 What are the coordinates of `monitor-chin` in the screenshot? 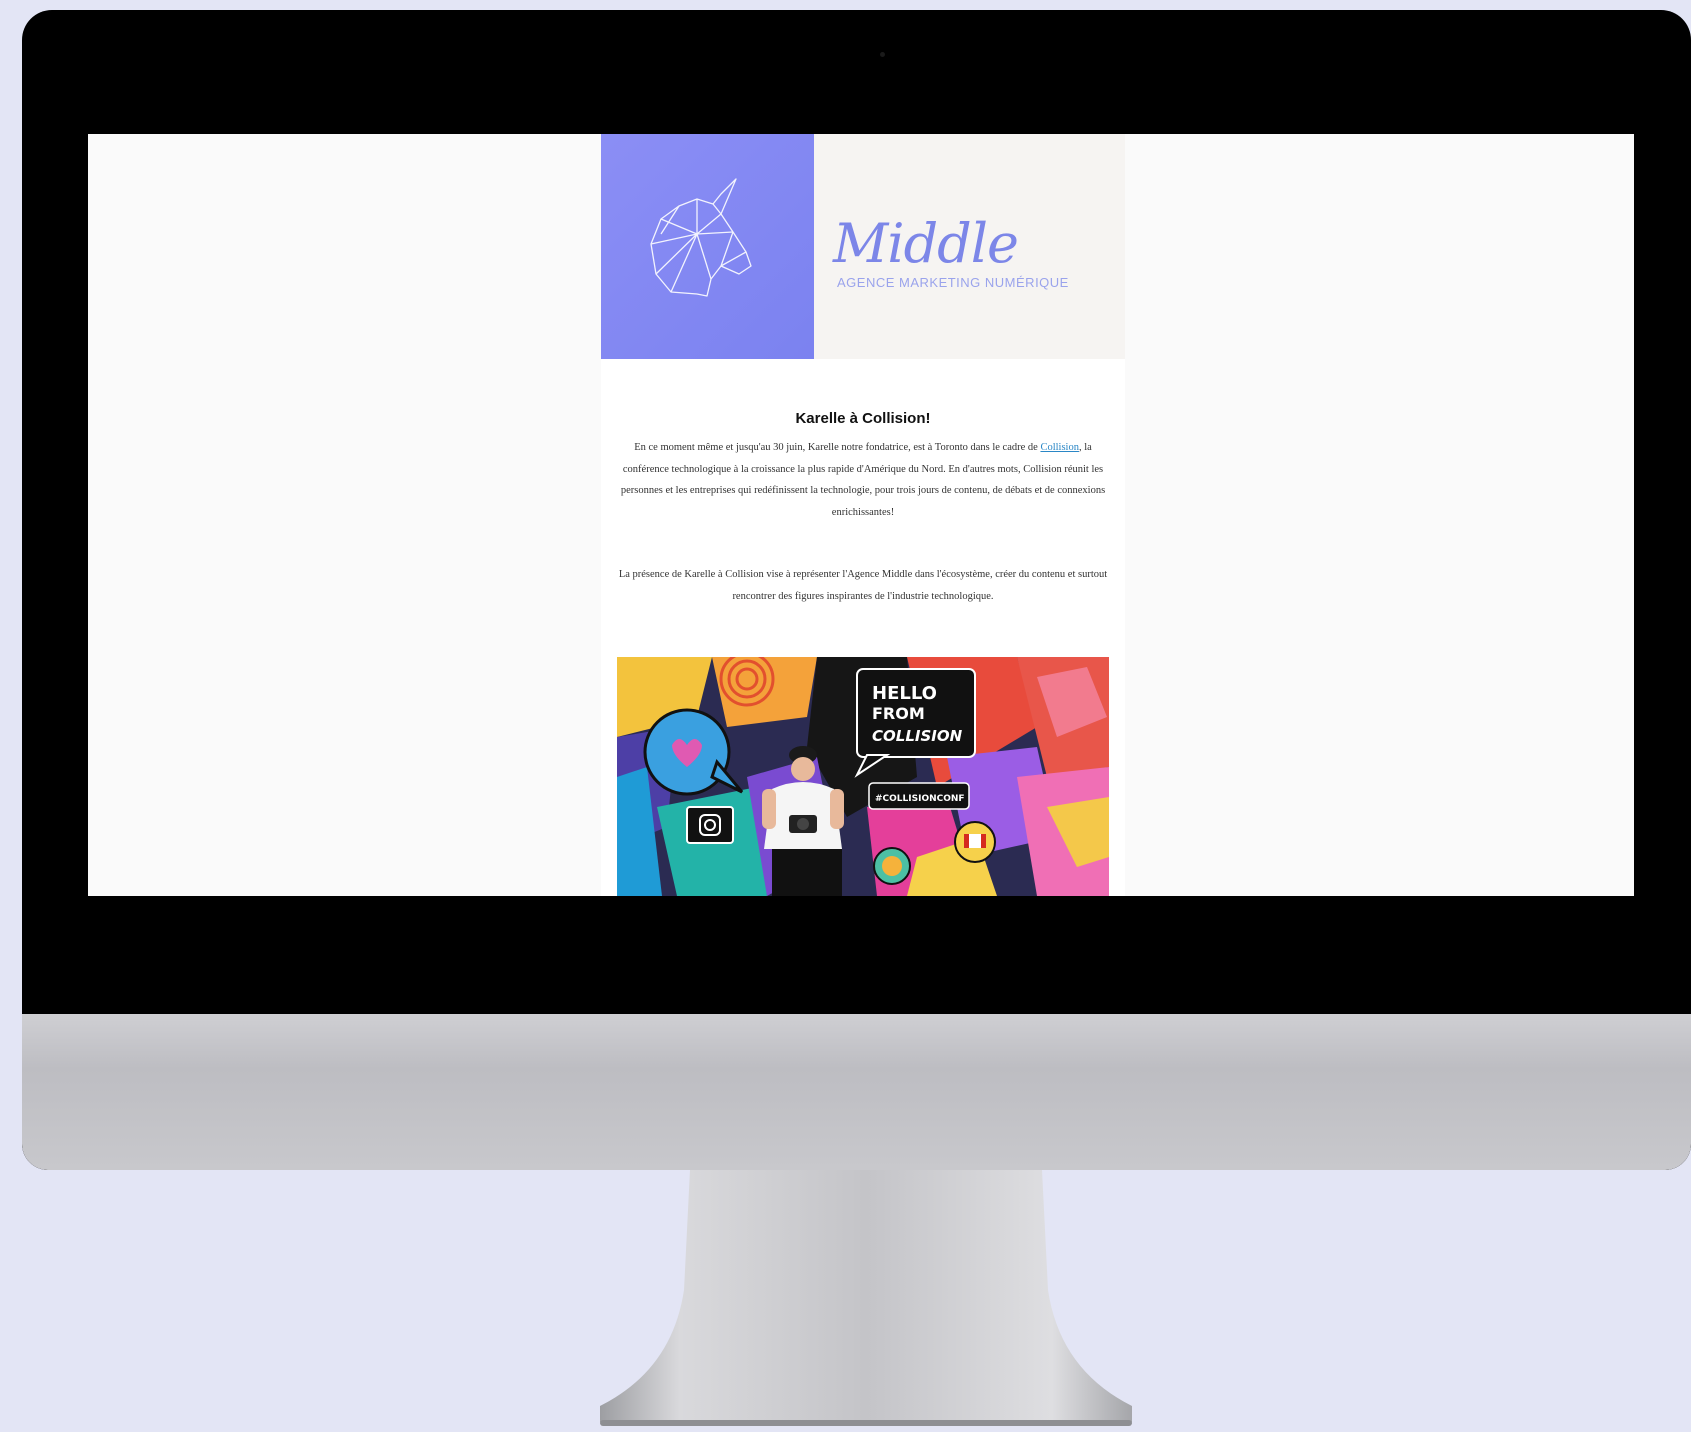 It's located at (856, 1092).